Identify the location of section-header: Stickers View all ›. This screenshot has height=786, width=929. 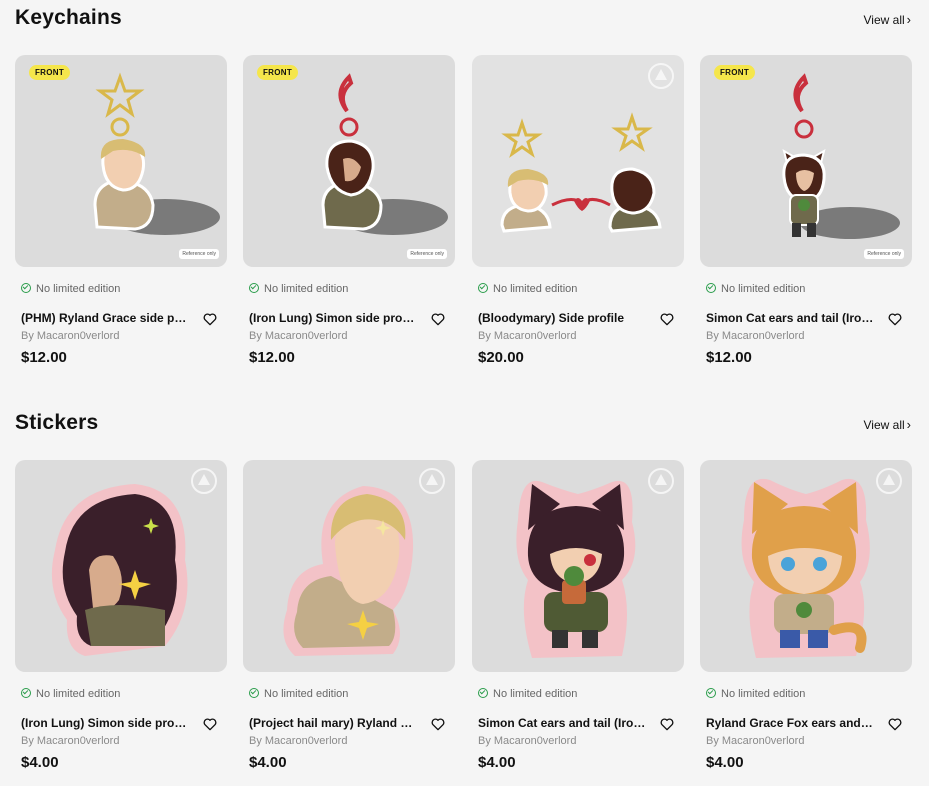
(463, 426).